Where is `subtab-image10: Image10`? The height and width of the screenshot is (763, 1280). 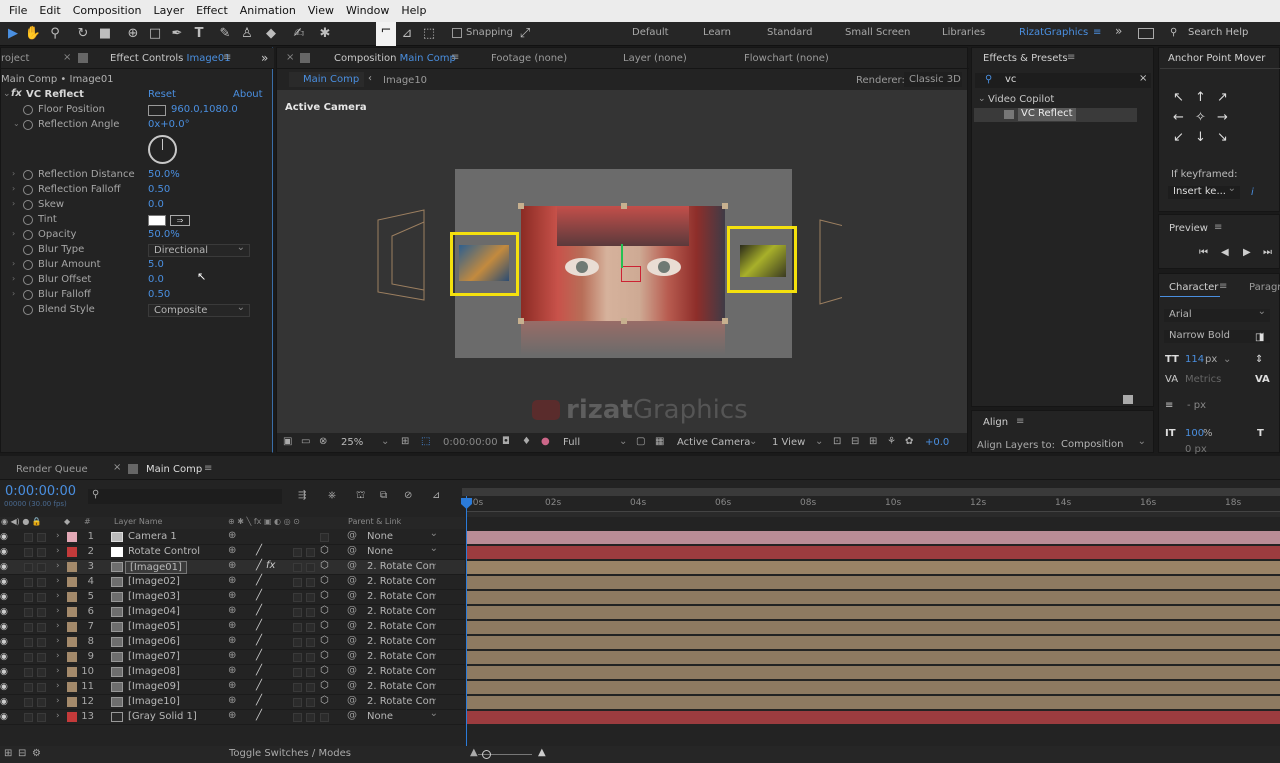
subtab-image10: Image10 is located at coordinates (405, 80).